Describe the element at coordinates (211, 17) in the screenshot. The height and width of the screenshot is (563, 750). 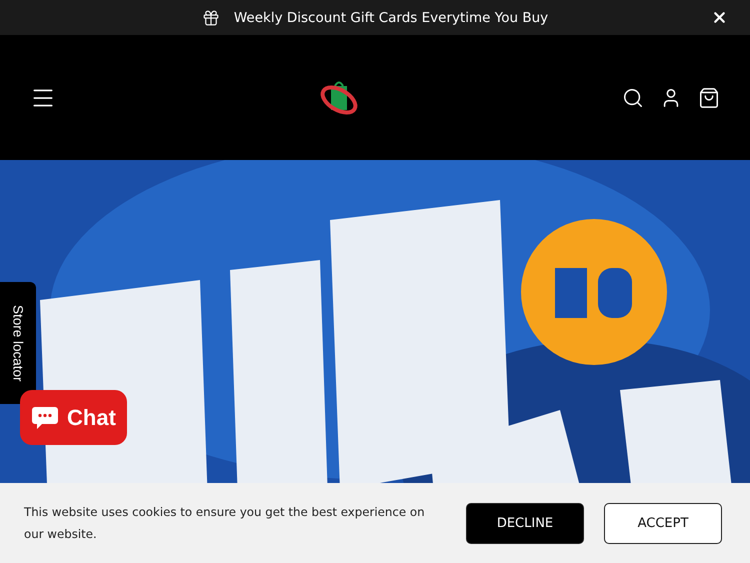
I see `gift-icon` at that location.